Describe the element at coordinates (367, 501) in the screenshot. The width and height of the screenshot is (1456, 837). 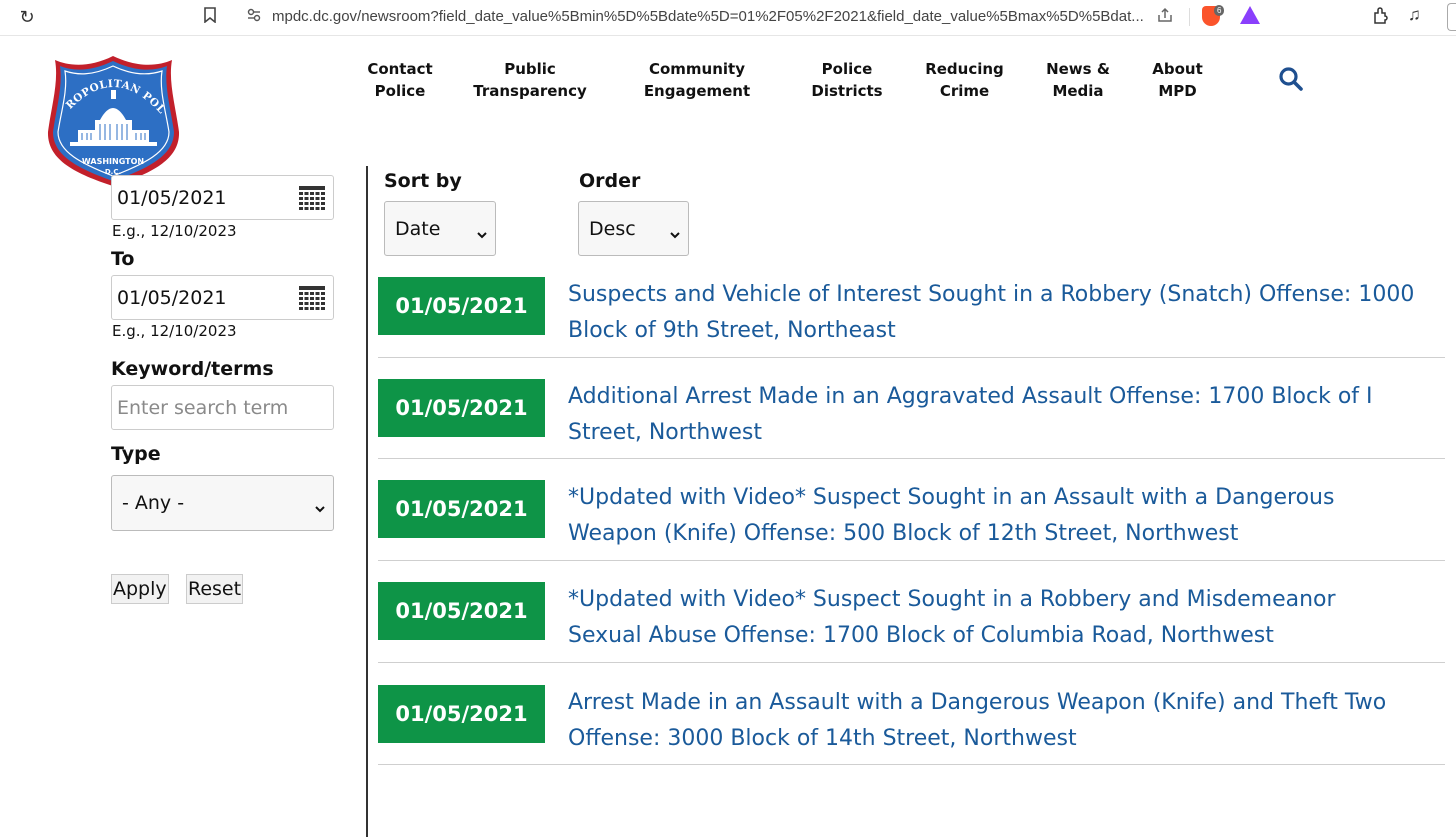
I see `column-divider` at that location.